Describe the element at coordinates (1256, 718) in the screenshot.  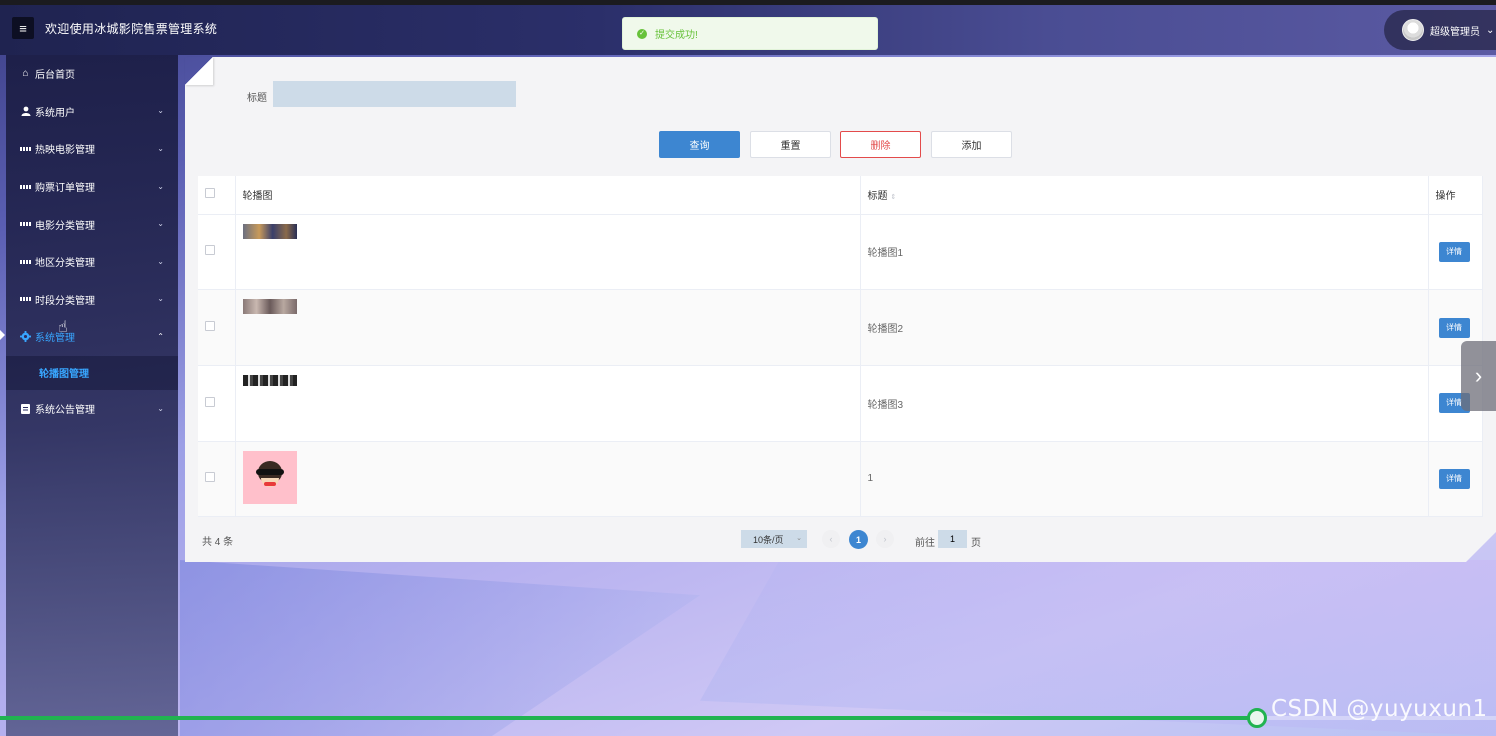
I see `video-progress-handle` at that location.